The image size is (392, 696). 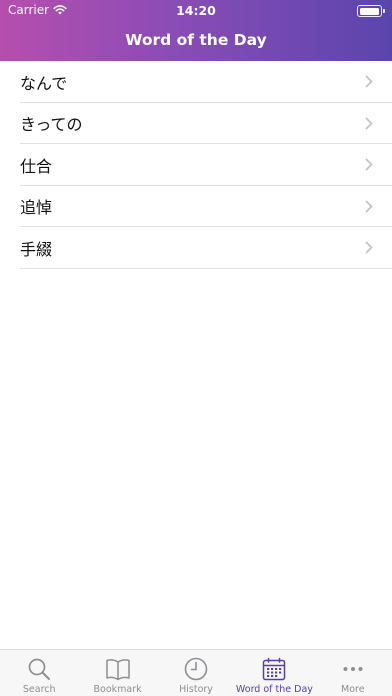 What do you see at coordinates (196, 207) in the screenshot?
I see `list-item: 追悼` at bounding box center [196, 207].